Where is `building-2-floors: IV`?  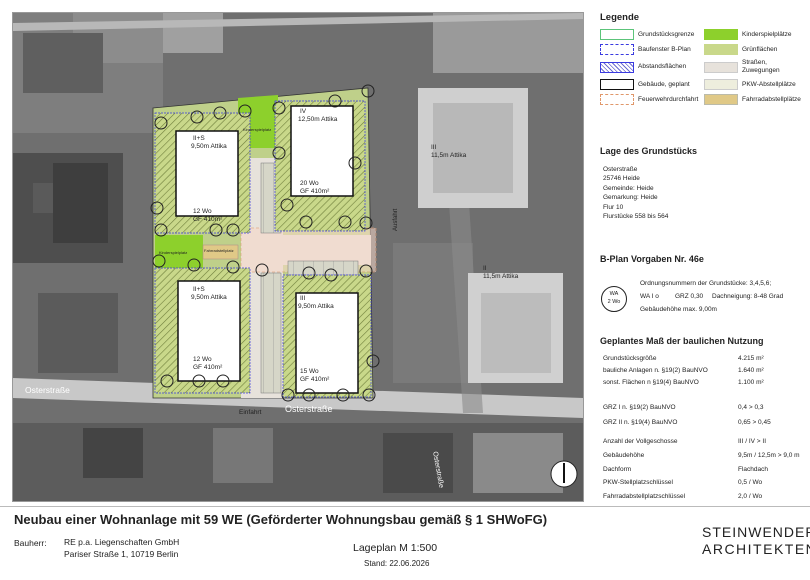 building-2-floors: IV is located at coordinates (303, 111).